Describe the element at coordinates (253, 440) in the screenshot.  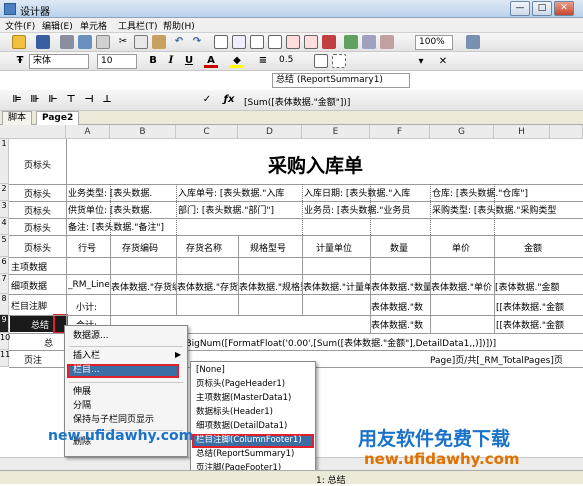
I see `submenu-item-column-footer: 栏目注脚(ColumnFooter1)` at that location.